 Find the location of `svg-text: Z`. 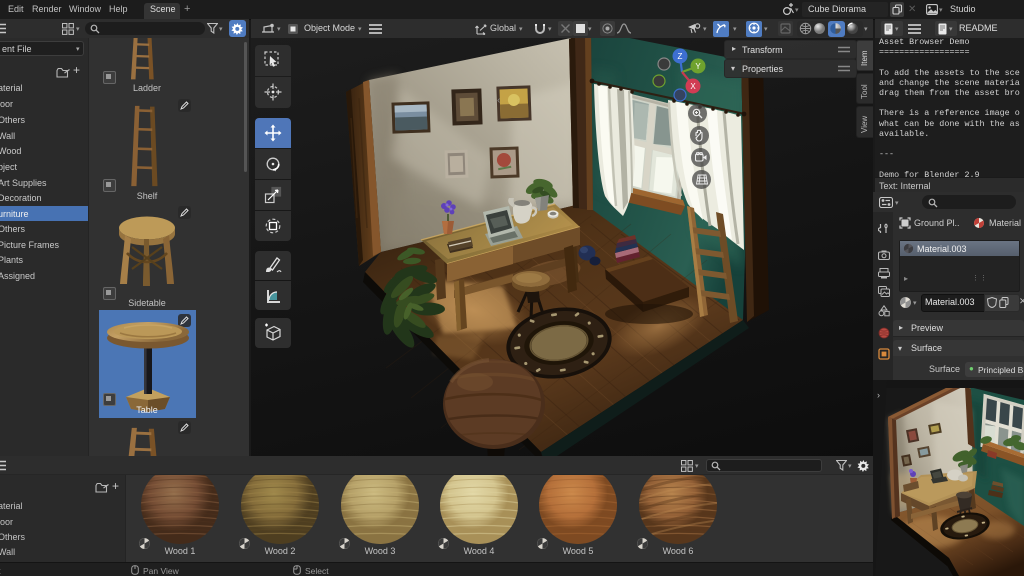

svg-text: Z is located at coordinates (680, 56).